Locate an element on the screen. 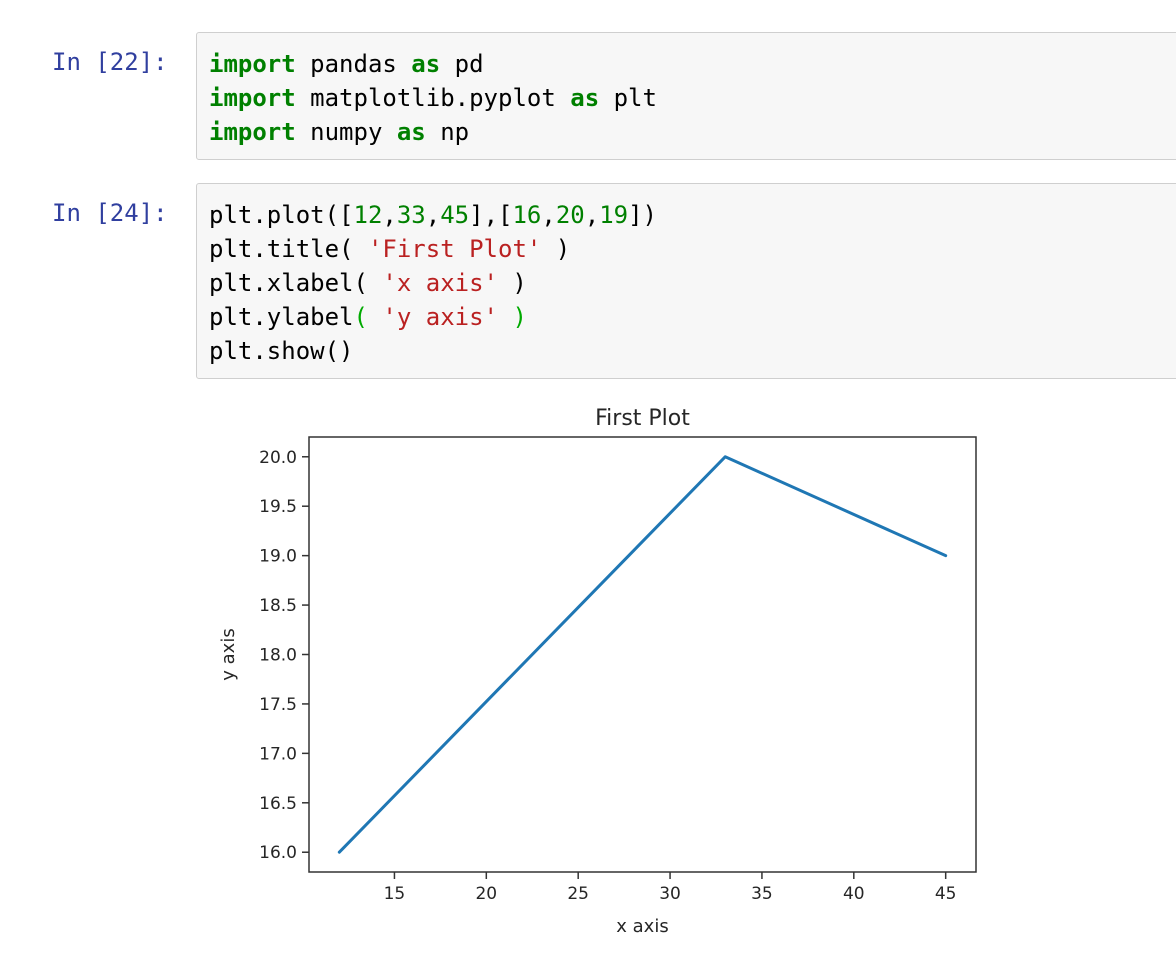 The height and width of the screenshot is (962, 1176). code-token: plt.xlabel( is located at coordinates (296, 283).